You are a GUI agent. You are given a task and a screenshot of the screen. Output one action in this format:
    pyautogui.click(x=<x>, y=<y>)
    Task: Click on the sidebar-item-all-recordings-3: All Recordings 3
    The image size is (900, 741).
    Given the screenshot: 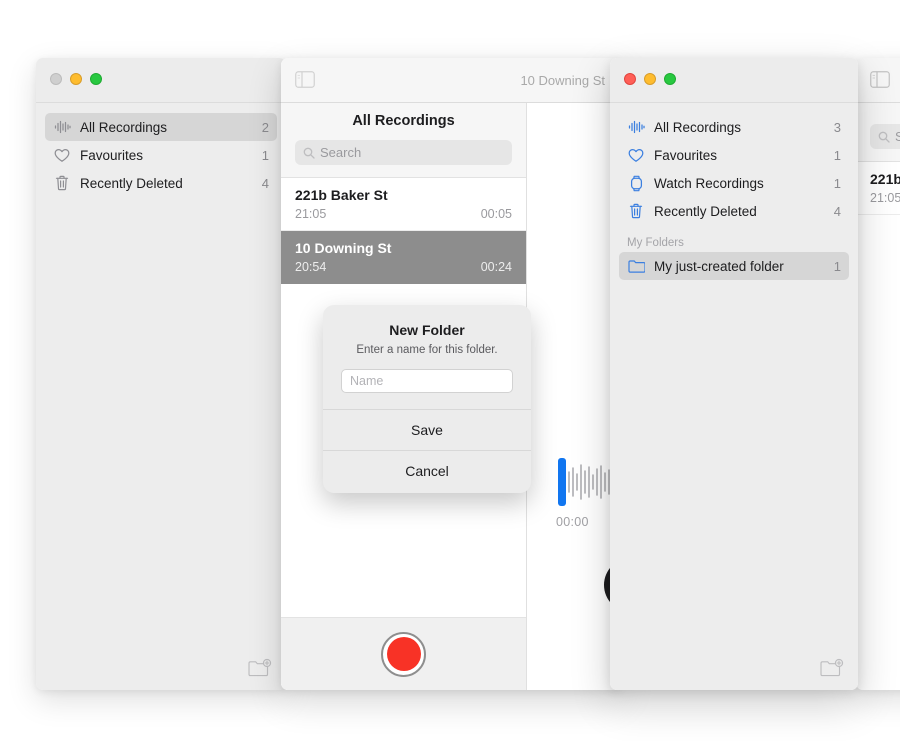 What is the action you would take?
    pyautogui.click(x=734, y=127)
    